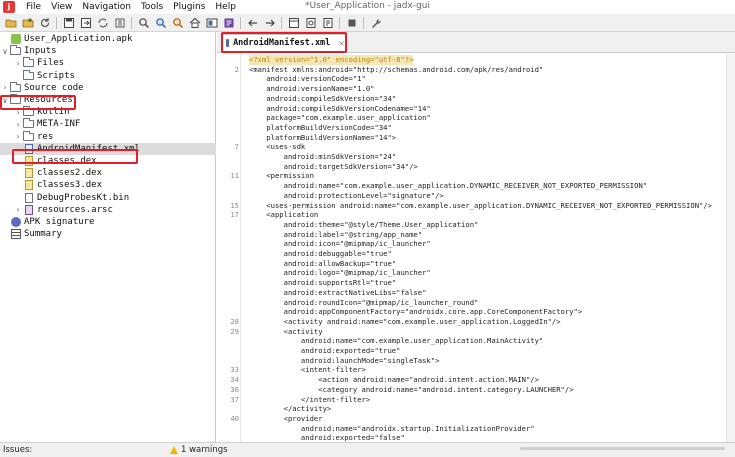  What do you see at coordinates (108, 39) in the screenshot?
I see `tree-item: User_Application.apk` at bounding box center [108, 39].